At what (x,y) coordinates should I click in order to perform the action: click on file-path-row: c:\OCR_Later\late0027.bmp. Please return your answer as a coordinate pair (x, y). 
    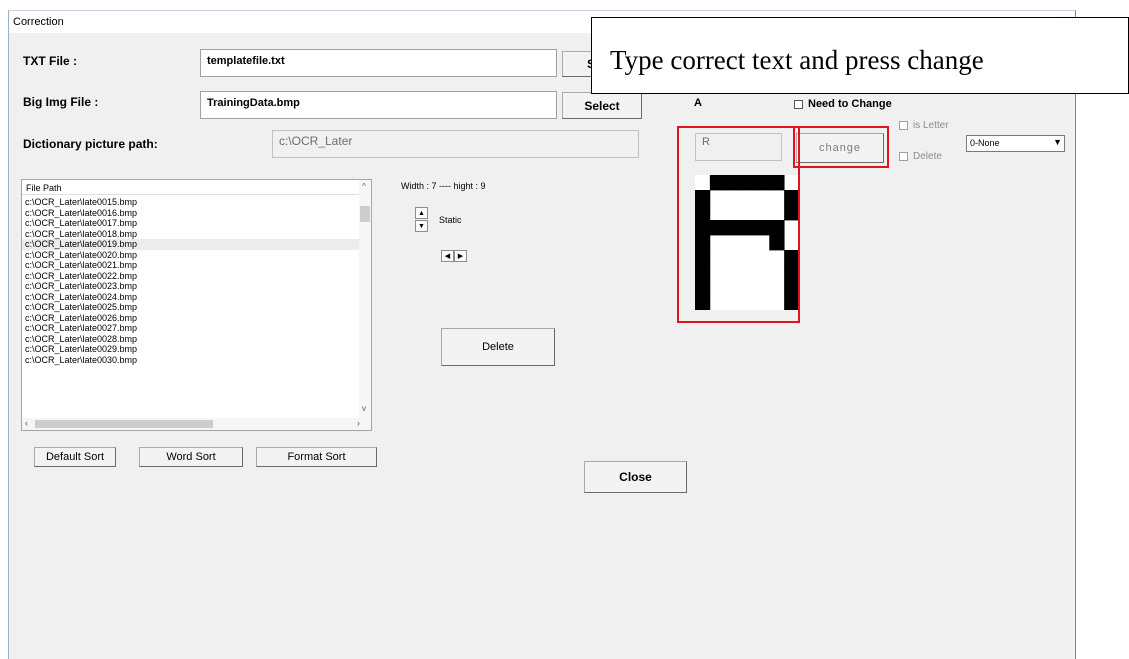
    Looking at the image, I should click on (192, 328).